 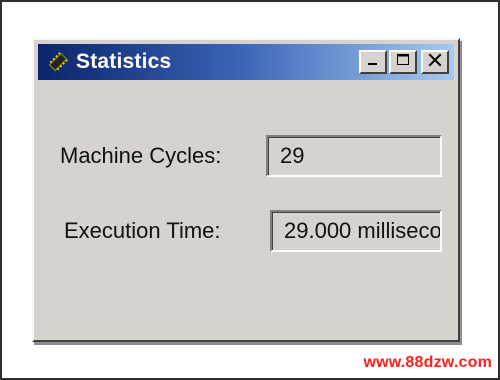 I want to click on maximize-icon, so click(x=403, y=62).